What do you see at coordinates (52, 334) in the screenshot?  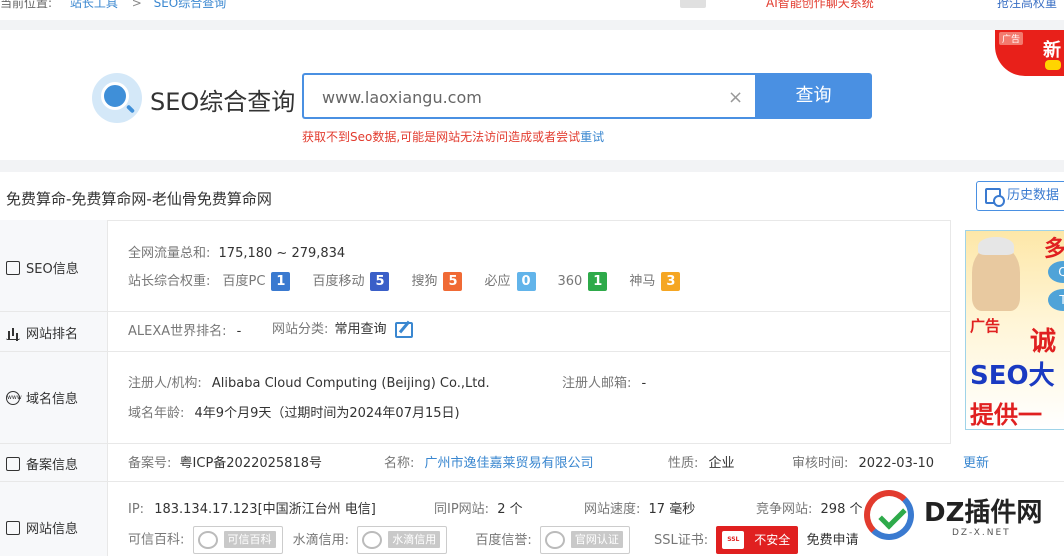 I see `section-rank-label: 网站排名` at bounding box center [52, 334].